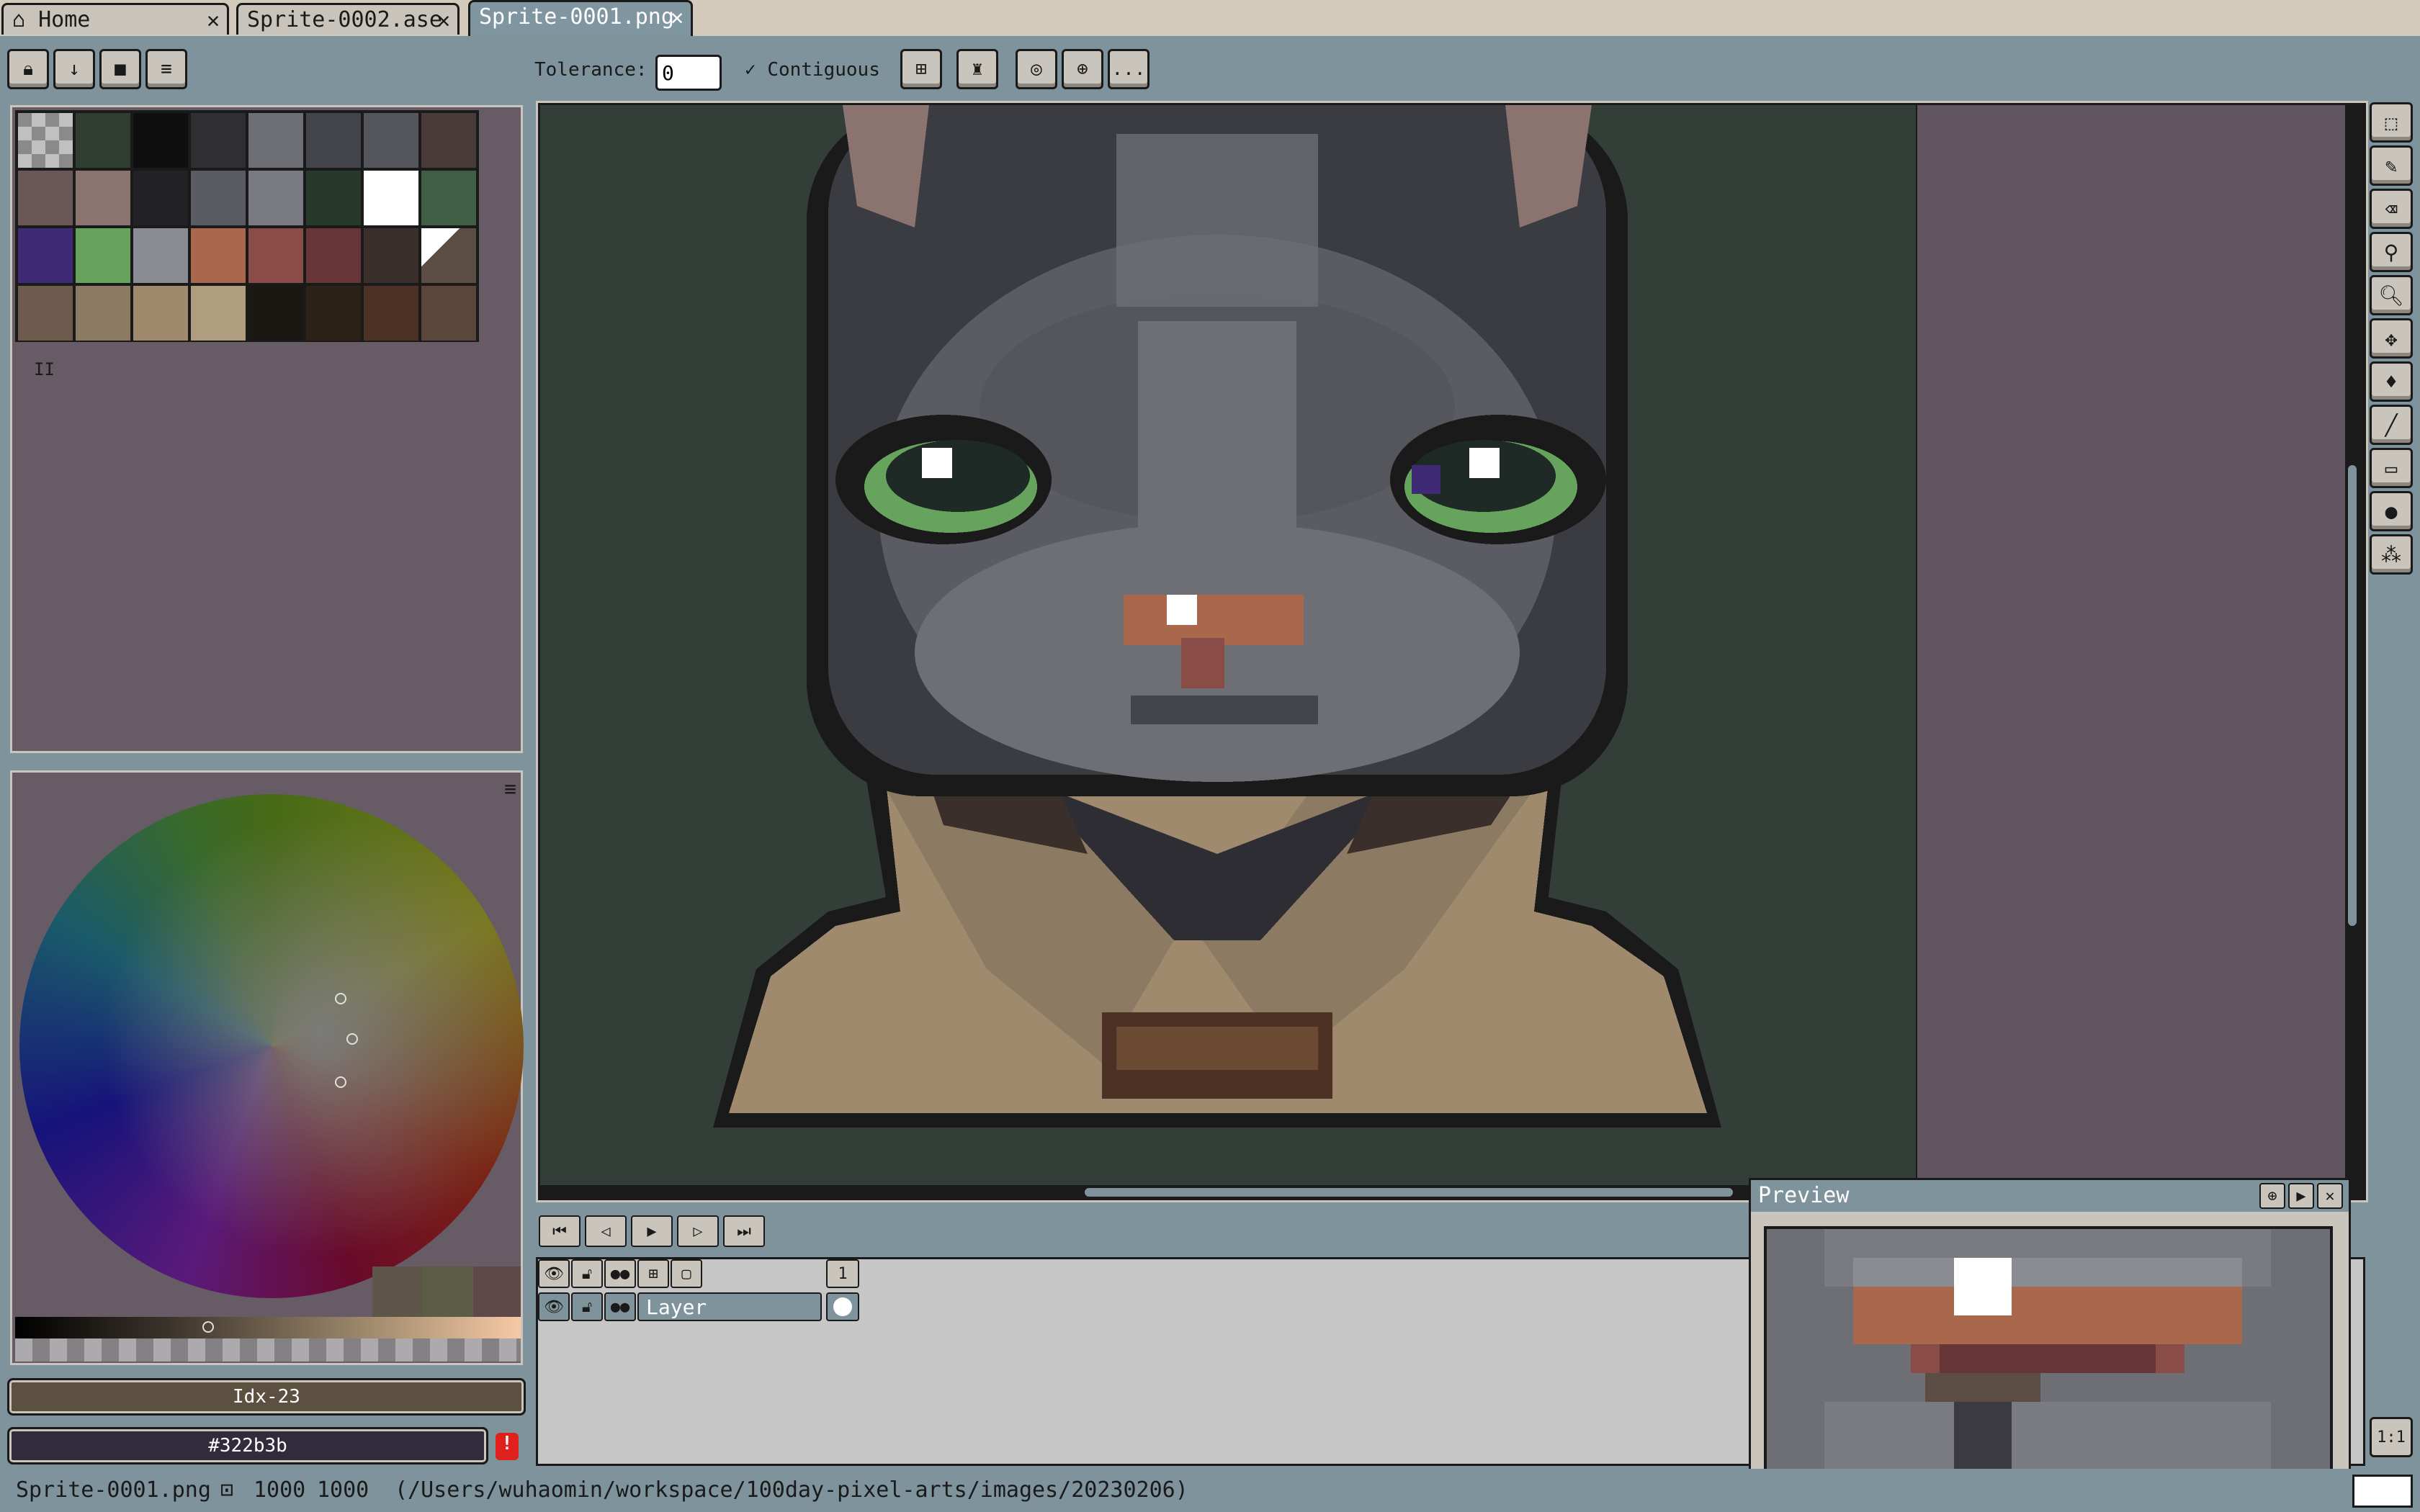  Describe the element at coordinates (208, 1327) in the screenshot. I see `slider-marker` at that location.